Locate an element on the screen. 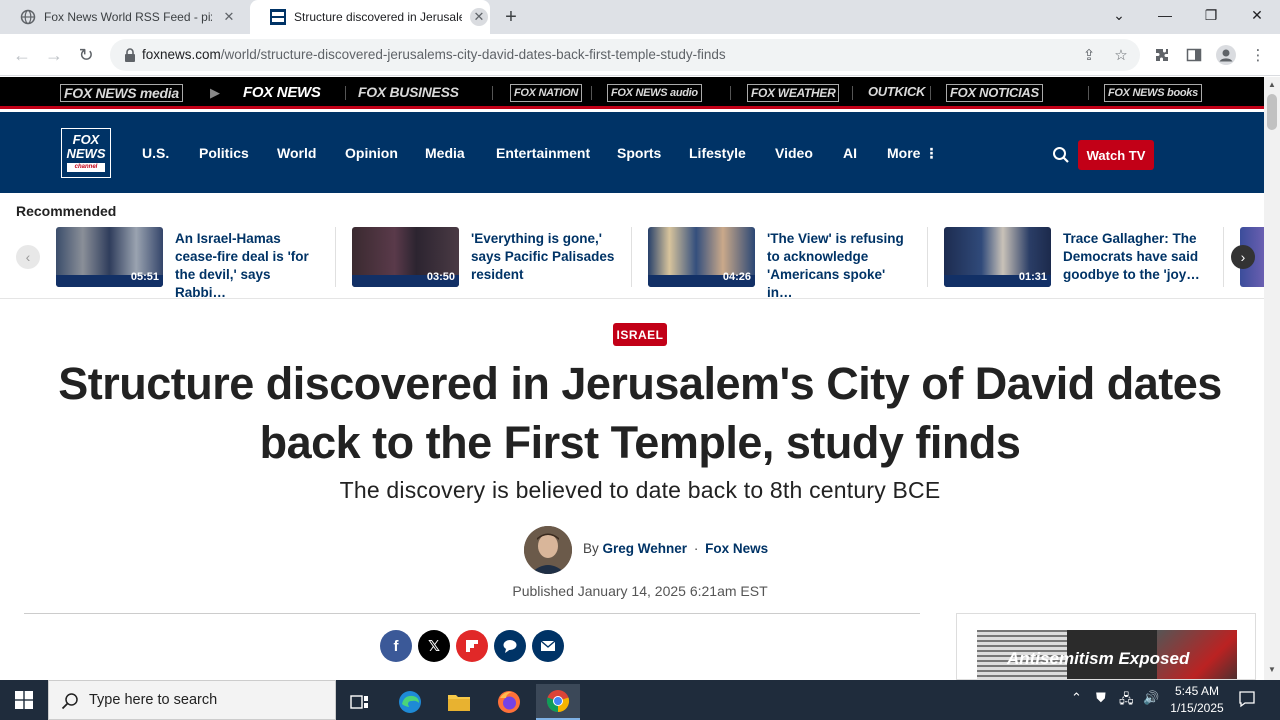  facebook-share-icon: f is located at coordinates (396, 646).